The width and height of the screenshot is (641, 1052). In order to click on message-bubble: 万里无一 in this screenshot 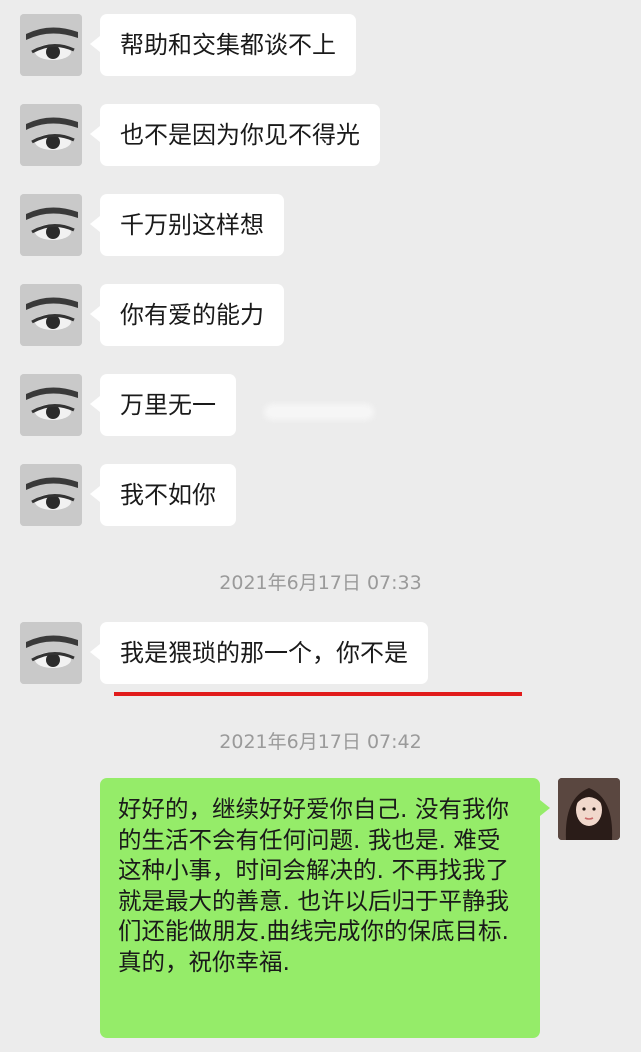, I will do `click(163, 405)`.